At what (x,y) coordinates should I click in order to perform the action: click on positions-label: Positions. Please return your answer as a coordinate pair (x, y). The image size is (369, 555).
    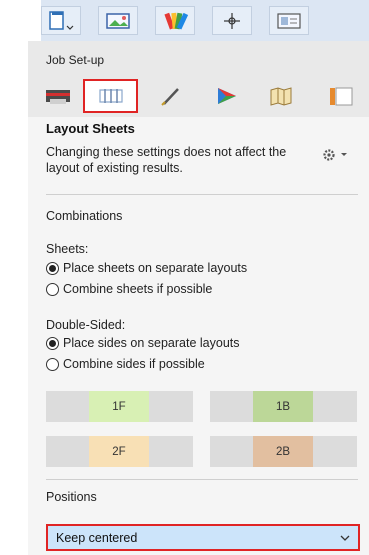
    Looking at the image, I should click on (71, 497).